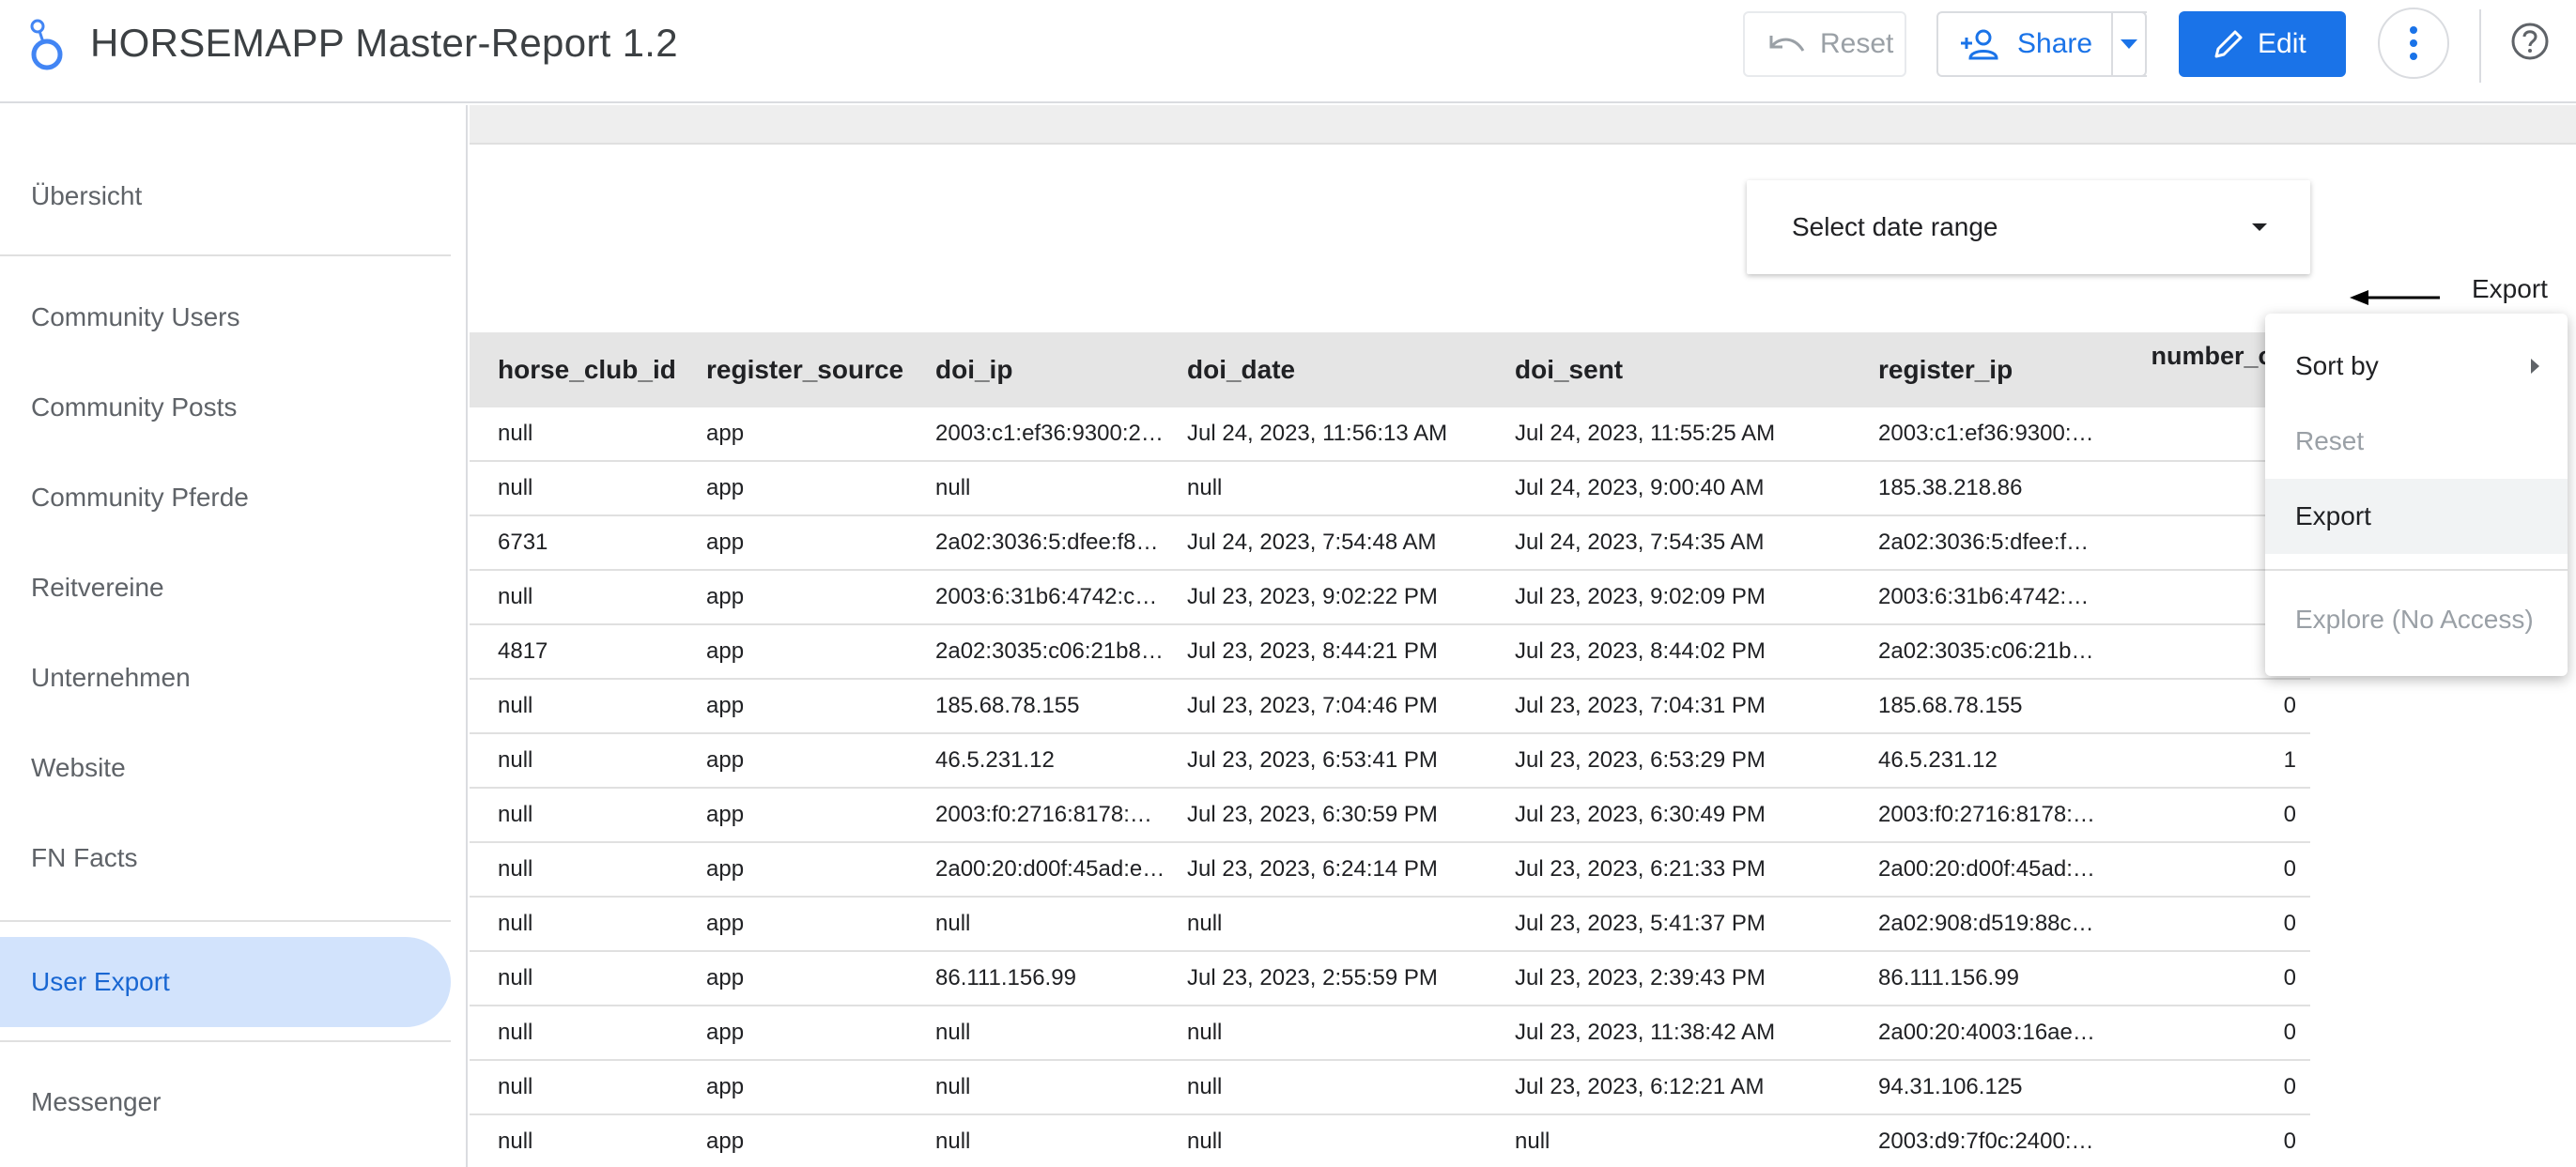 The image size is (2576, 1167). I want to click on menu-item-explore: Explore (No Access), so click(2416, 619).